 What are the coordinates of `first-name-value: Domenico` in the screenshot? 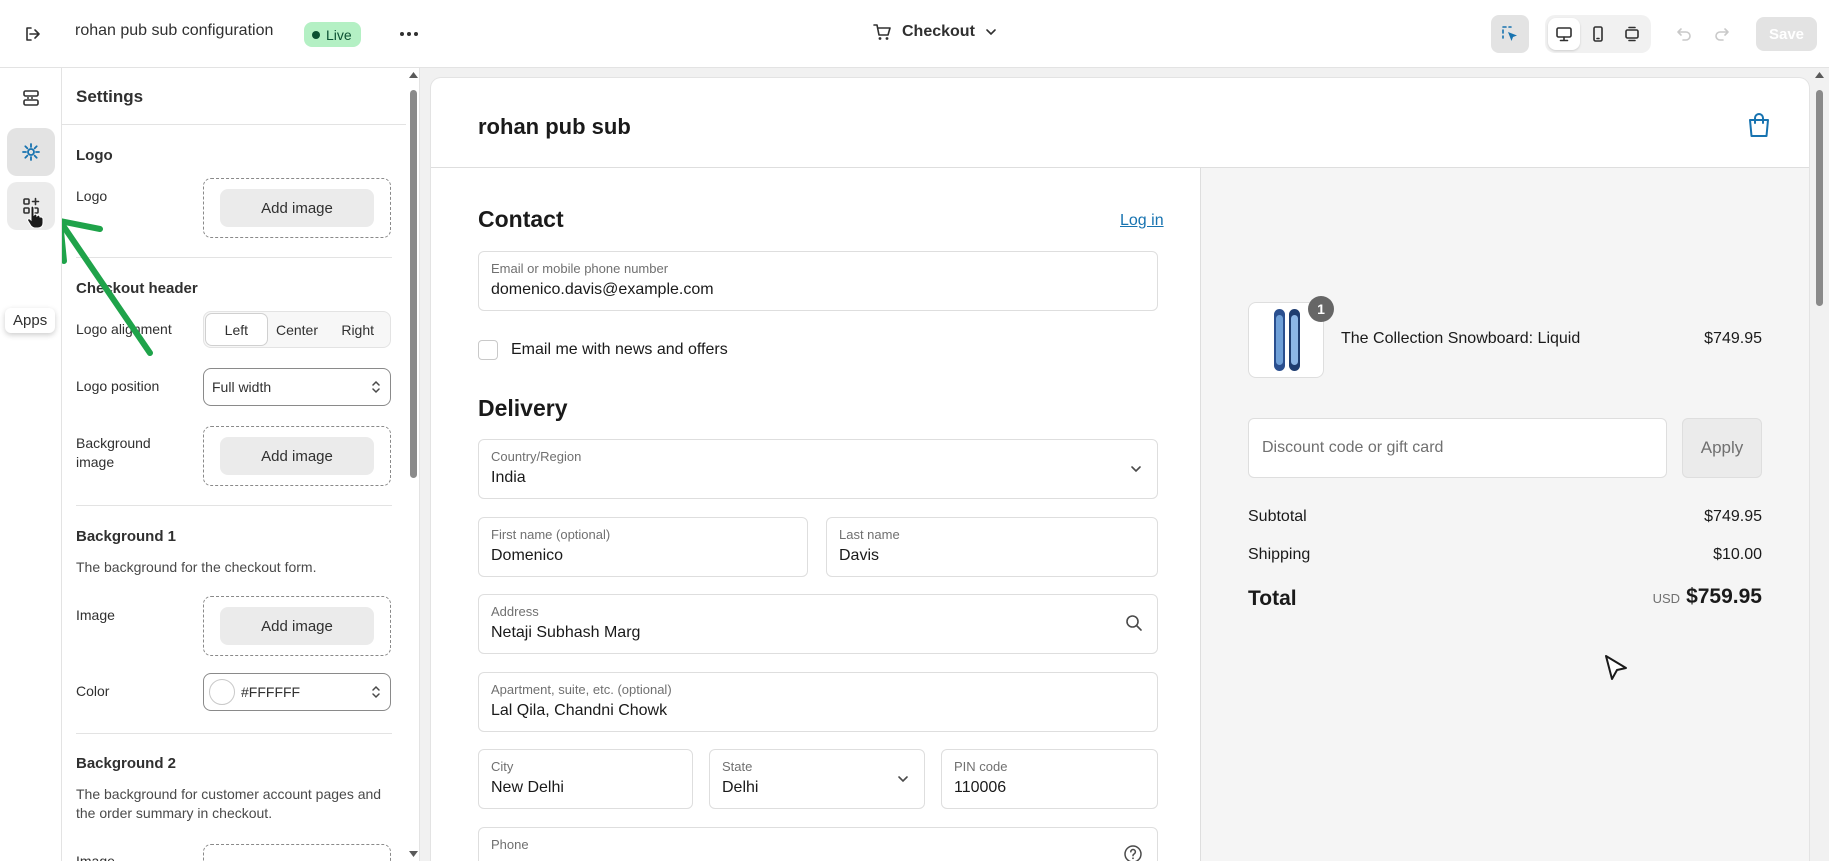 It's located at (527, 555).